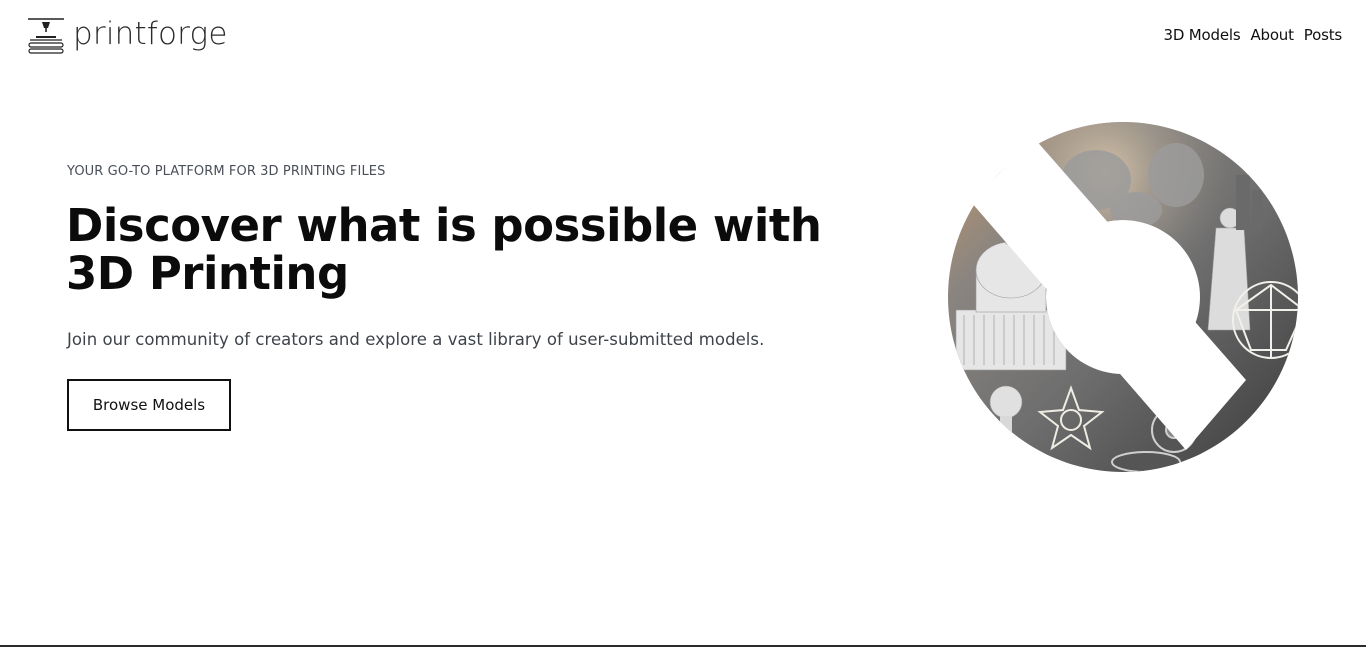 This screenshot has height=647, width=1366. Describe the element at coordinates (1202, 35) in the screenshot. I see `nav-3d-models: 3D Models` at that location.